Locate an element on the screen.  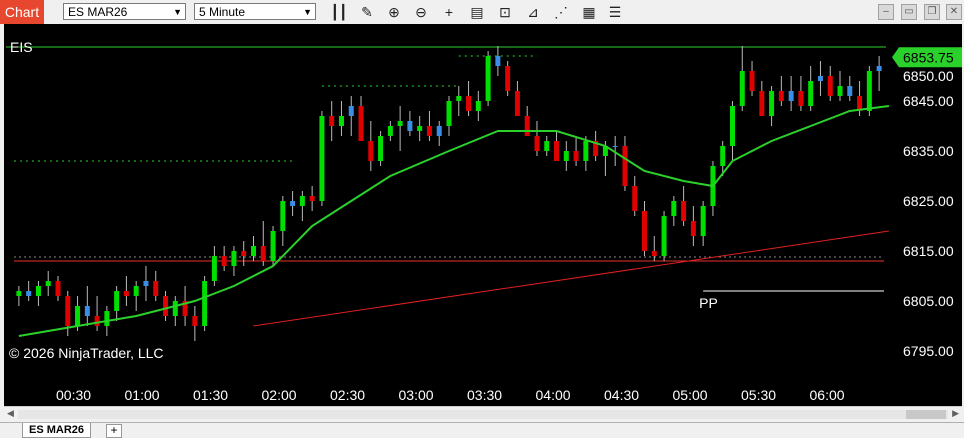
zoom-in-icon: ⊕ is located at coordinates (394, 12).